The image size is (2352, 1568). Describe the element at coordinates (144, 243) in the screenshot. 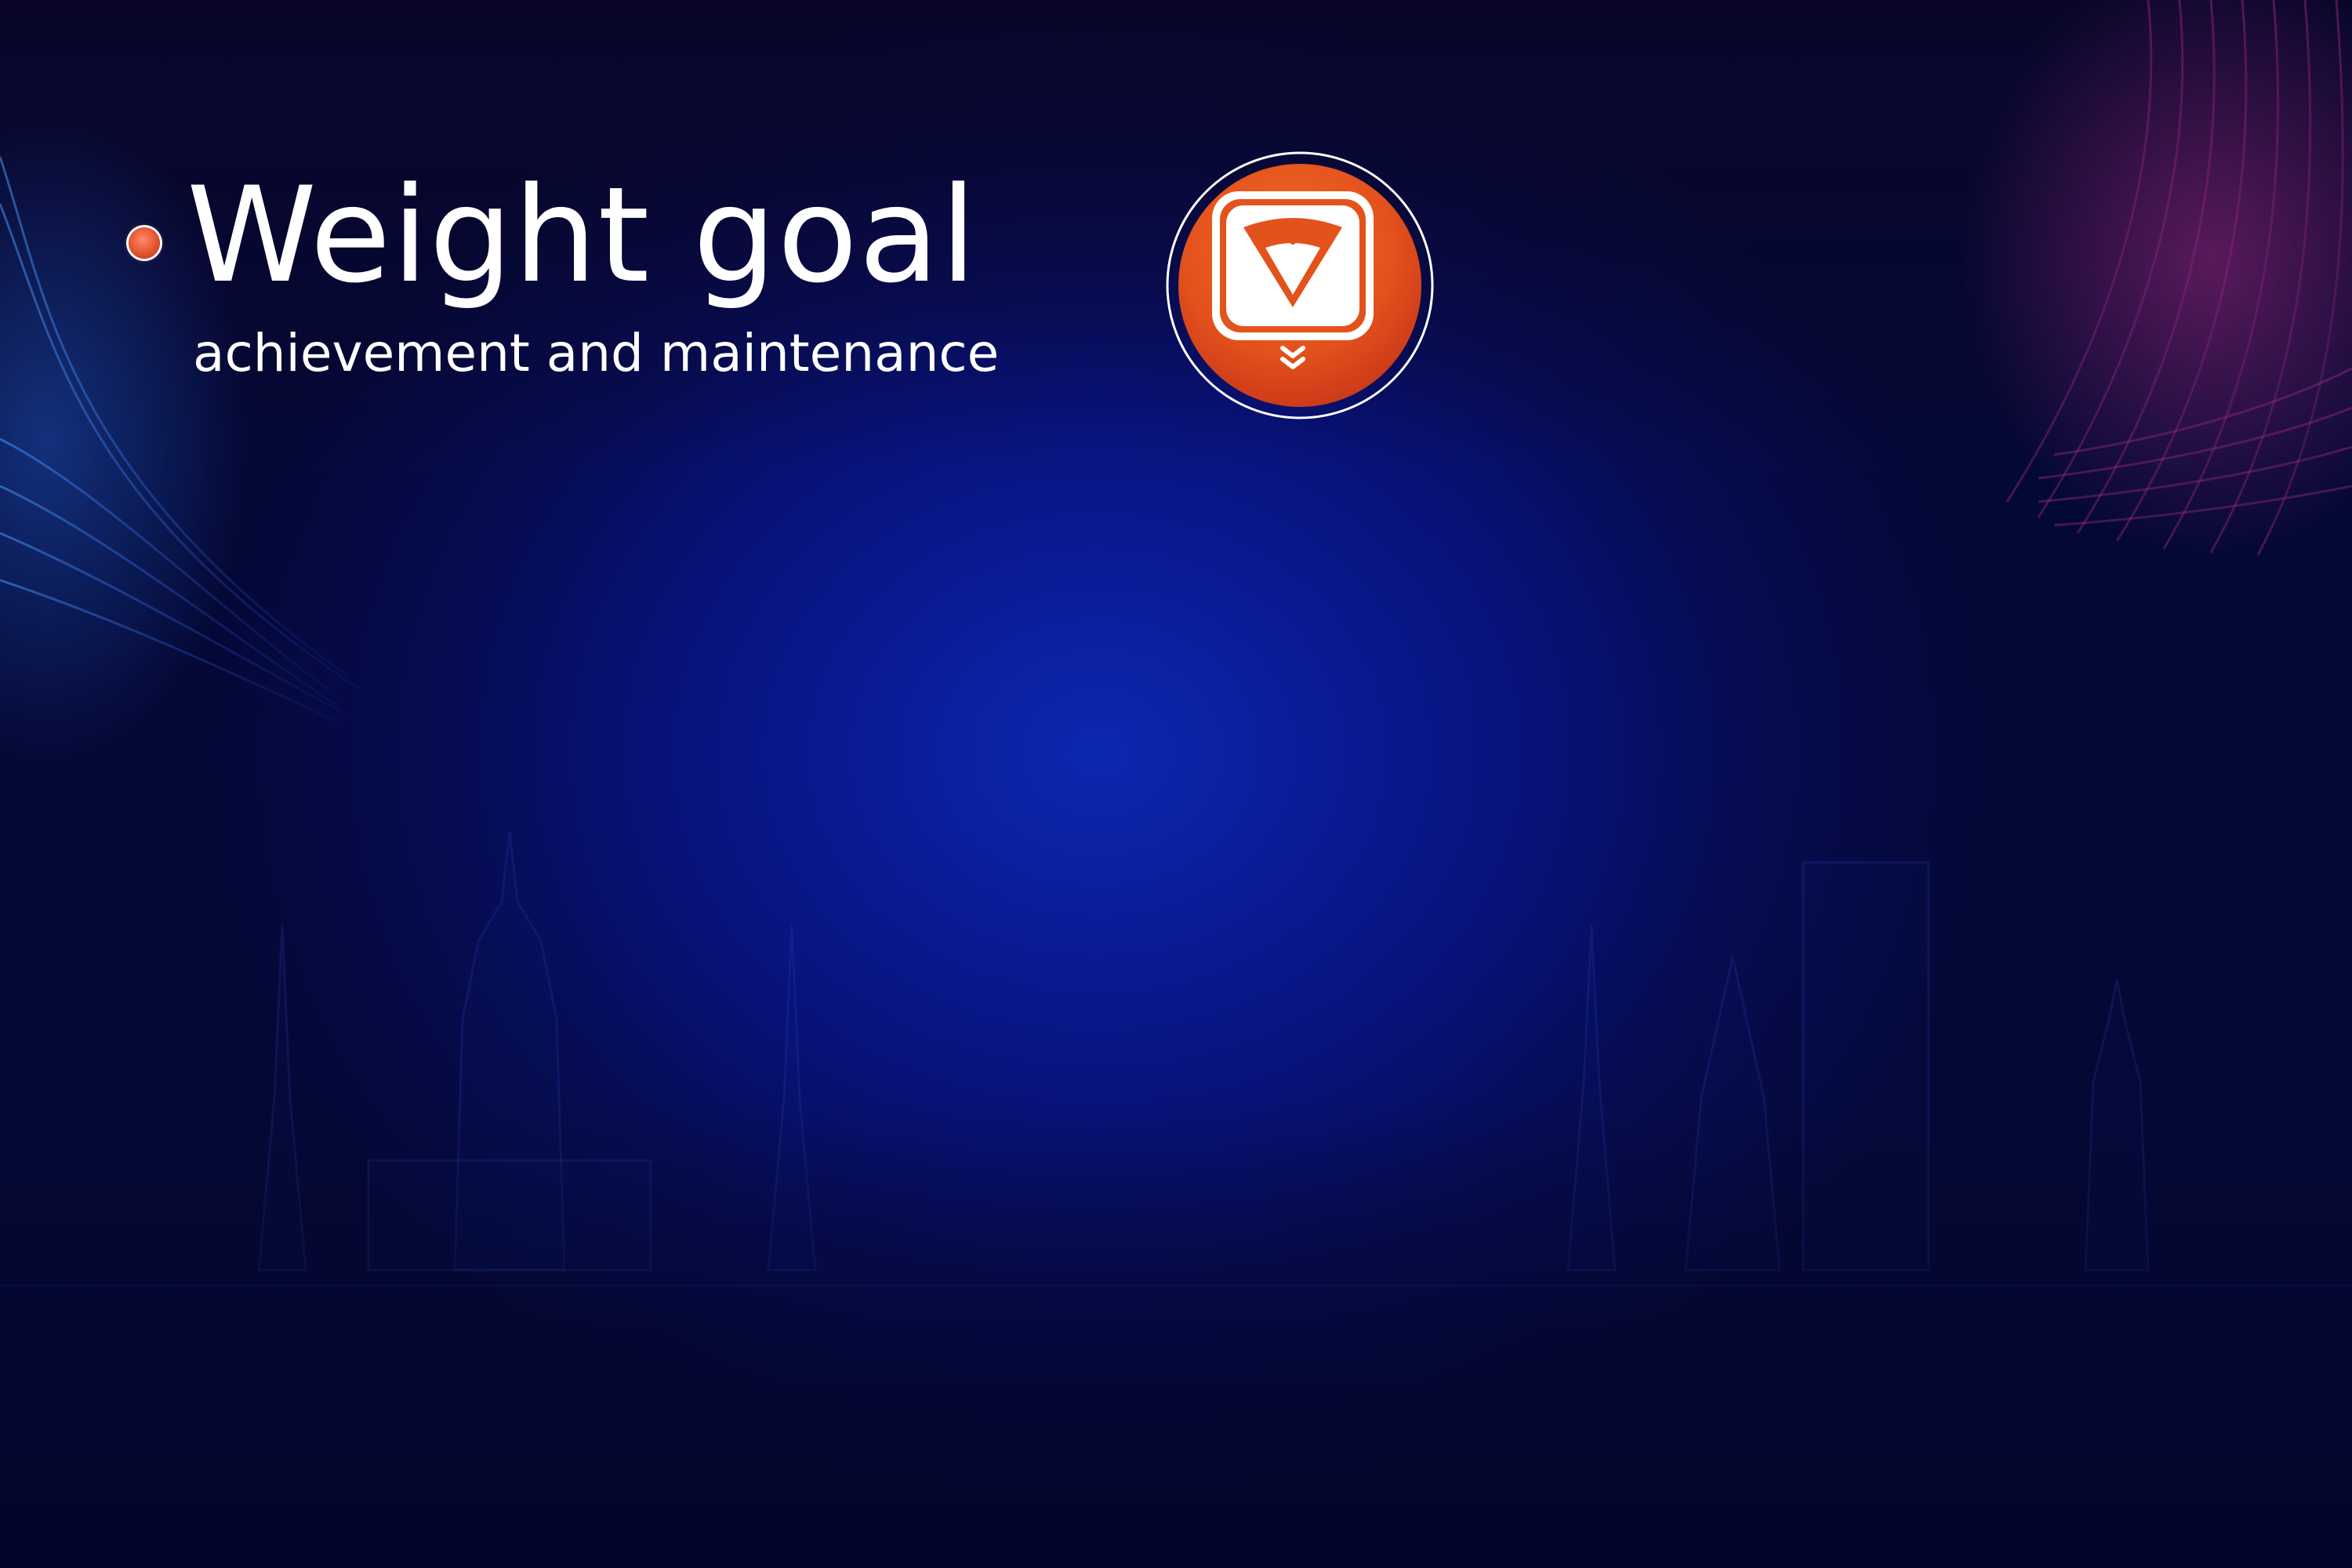

I see `bullet-dot` at that location.